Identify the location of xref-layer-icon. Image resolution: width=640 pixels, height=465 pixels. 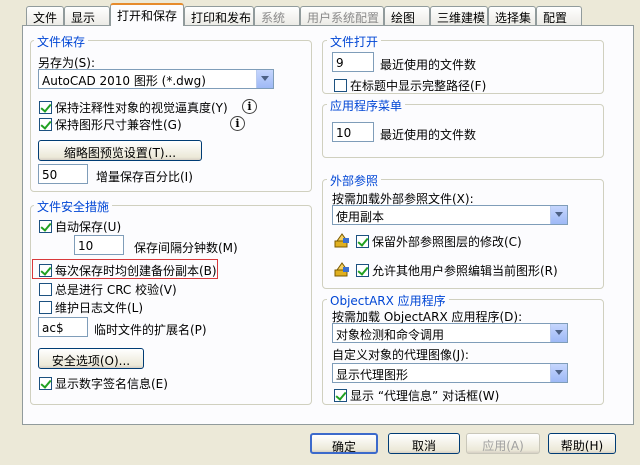
(341, 240).